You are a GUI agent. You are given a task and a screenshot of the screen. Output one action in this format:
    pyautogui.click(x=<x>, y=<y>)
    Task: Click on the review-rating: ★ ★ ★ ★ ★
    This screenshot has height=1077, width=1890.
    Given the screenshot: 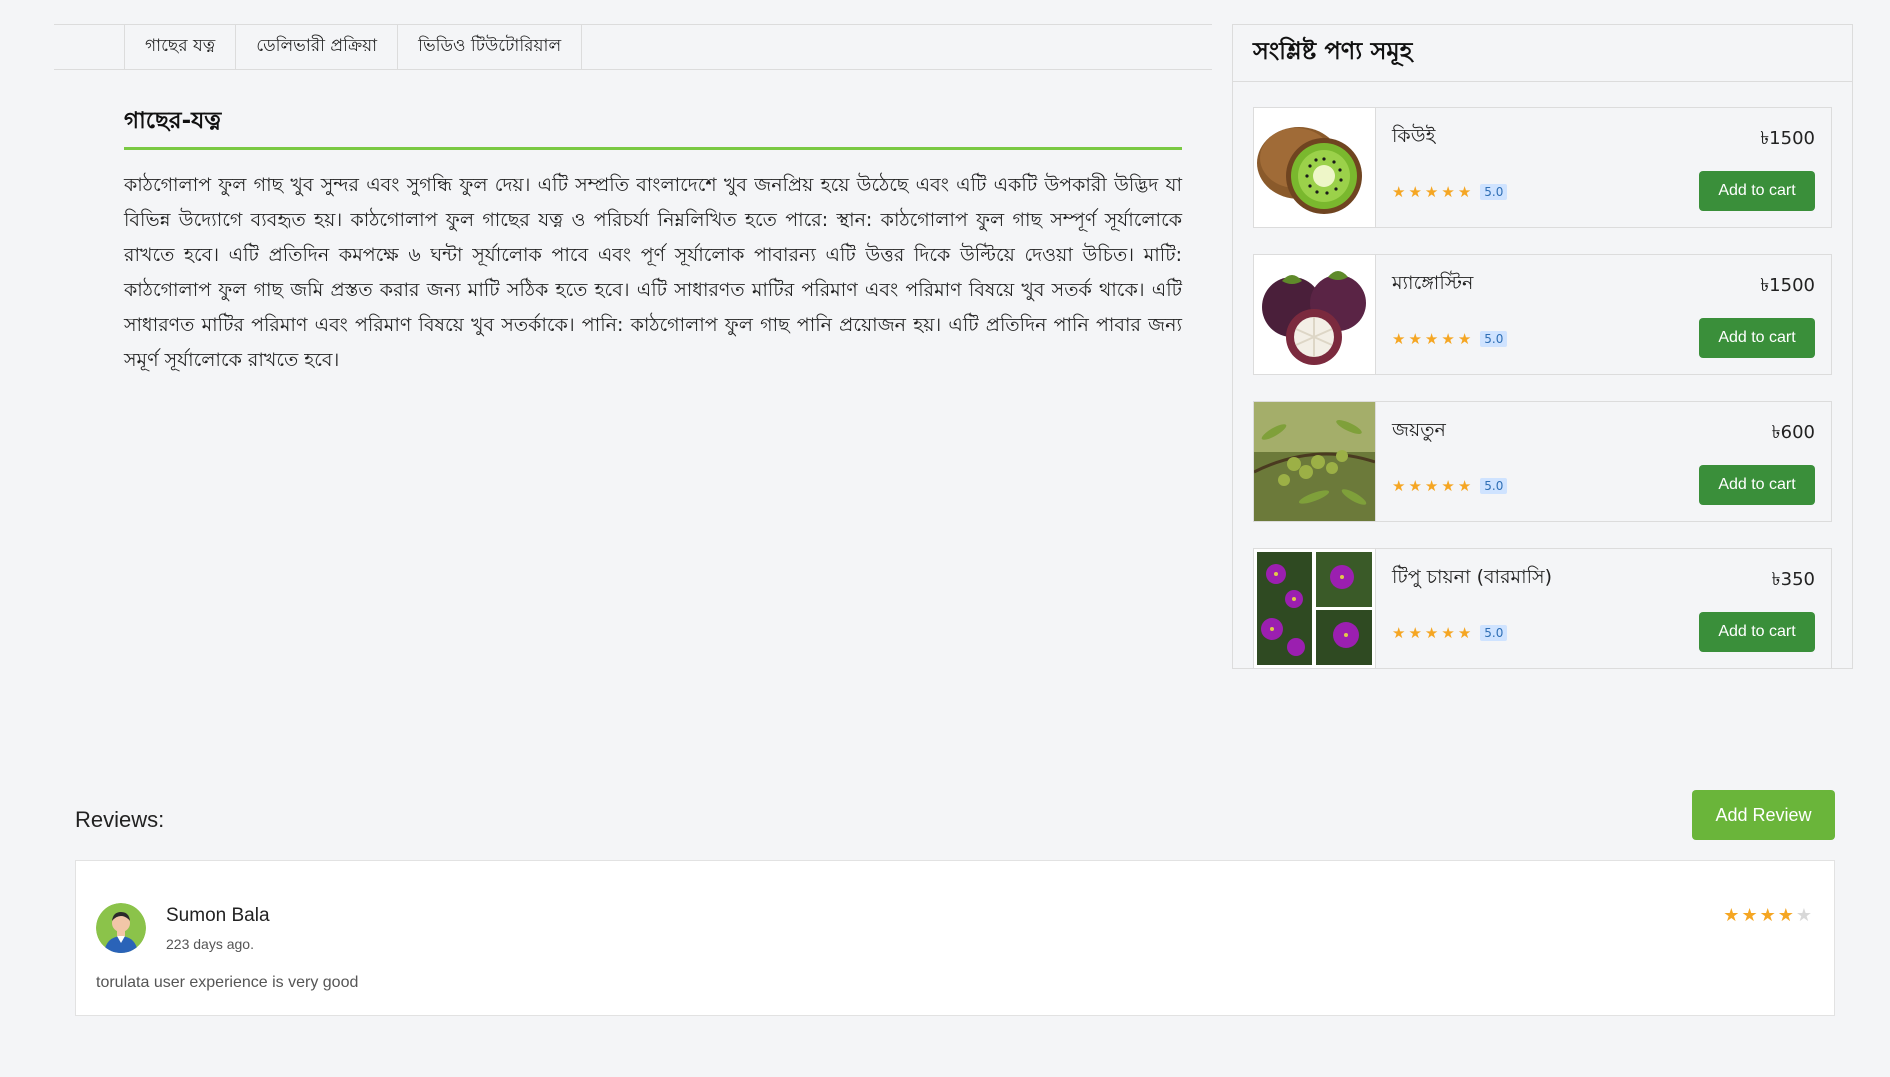 What is the action you would take?
    pyautogui.click(x=1766, y=915)
    